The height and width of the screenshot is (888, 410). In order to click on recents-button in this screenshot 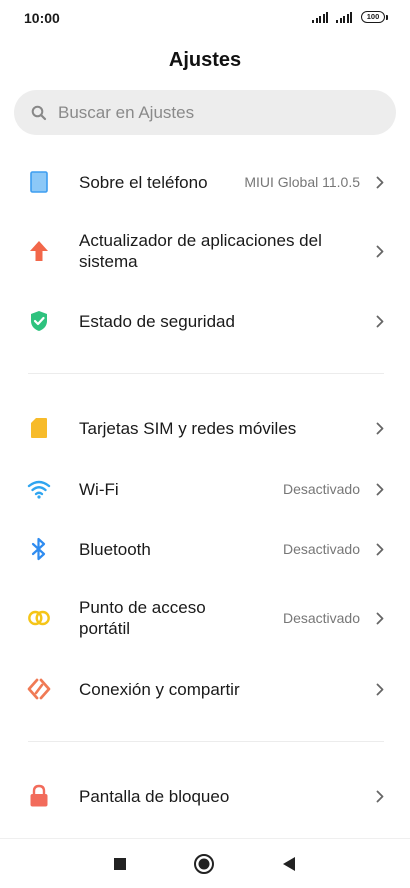, I will do `click(120, 864)`.